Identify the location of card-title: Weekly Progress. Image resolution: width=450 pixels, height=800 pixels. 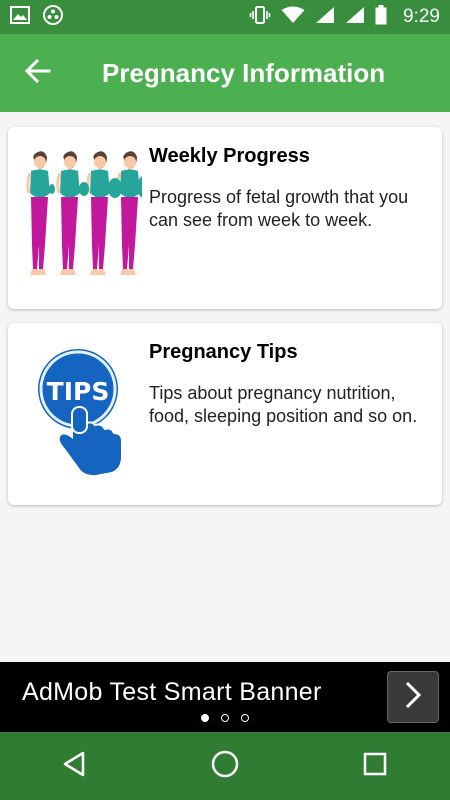
(229, 156).